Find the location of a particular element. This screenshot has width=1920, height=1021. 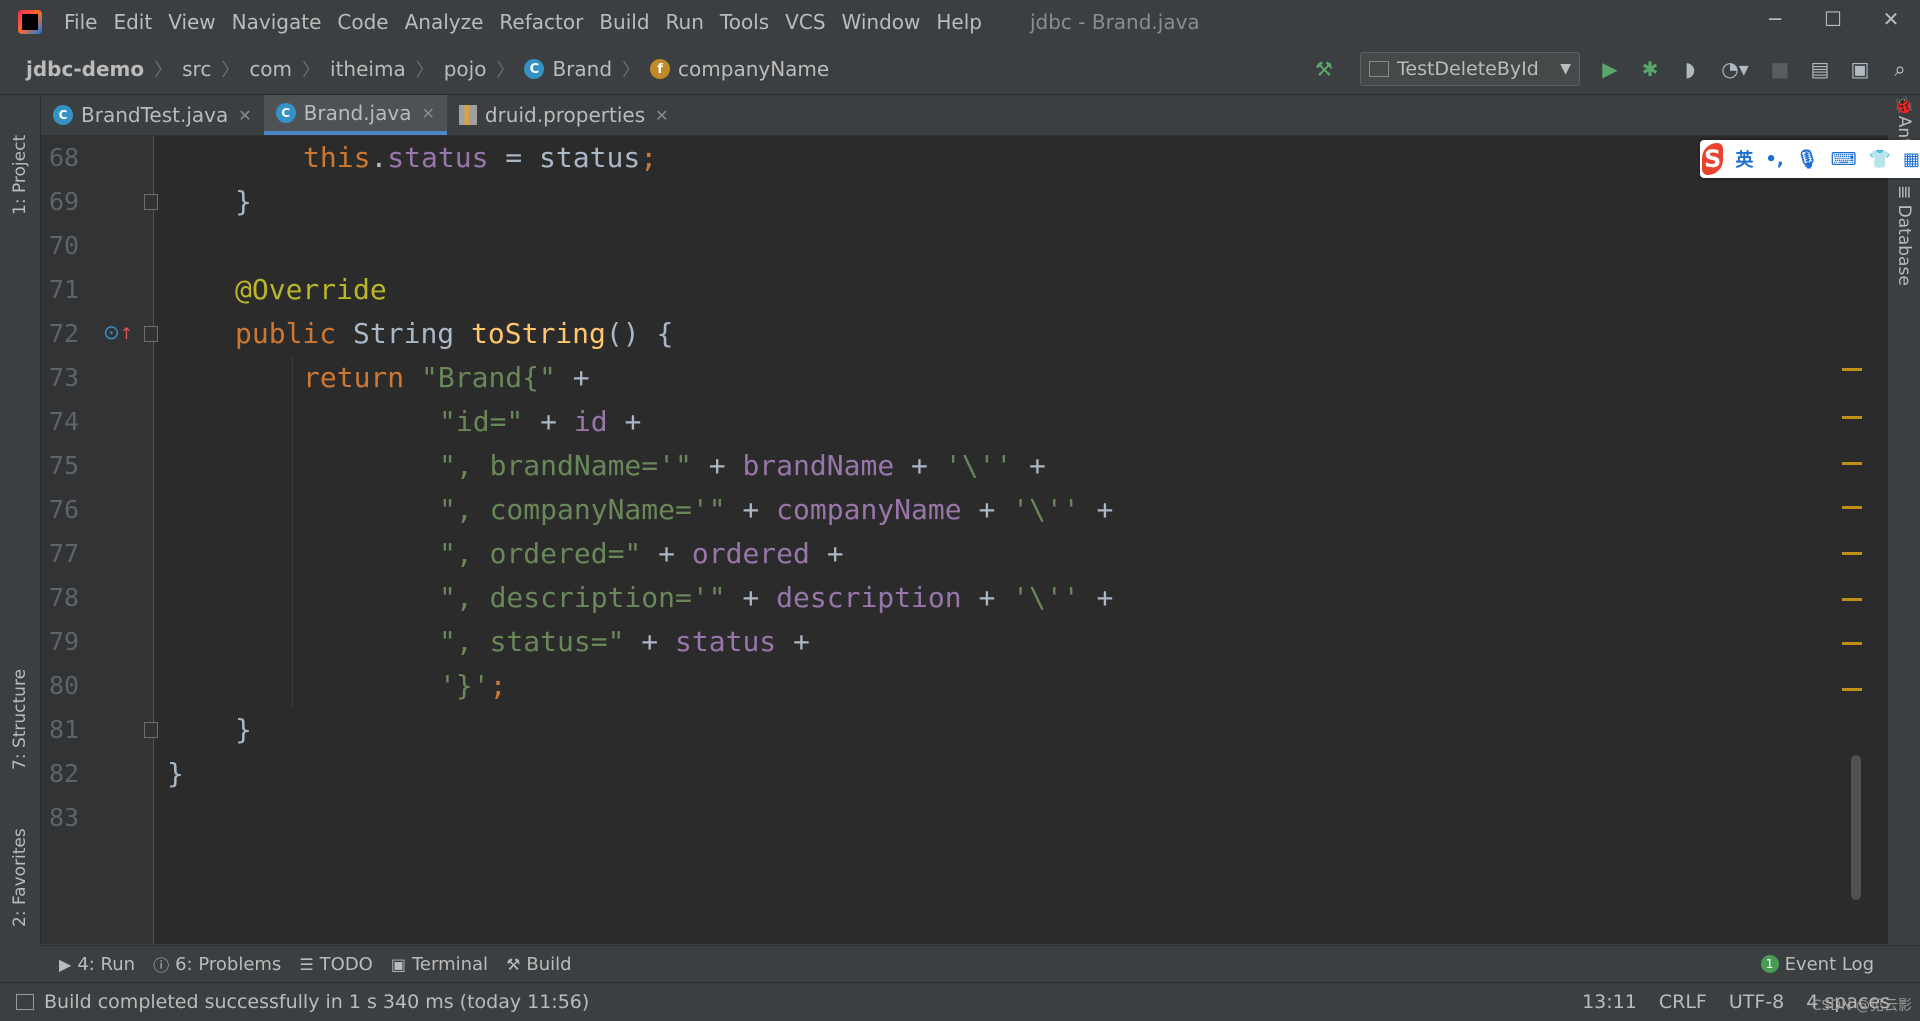

tab-druid-properties: druid.properties ✕ is located at coordinates (564, 115).